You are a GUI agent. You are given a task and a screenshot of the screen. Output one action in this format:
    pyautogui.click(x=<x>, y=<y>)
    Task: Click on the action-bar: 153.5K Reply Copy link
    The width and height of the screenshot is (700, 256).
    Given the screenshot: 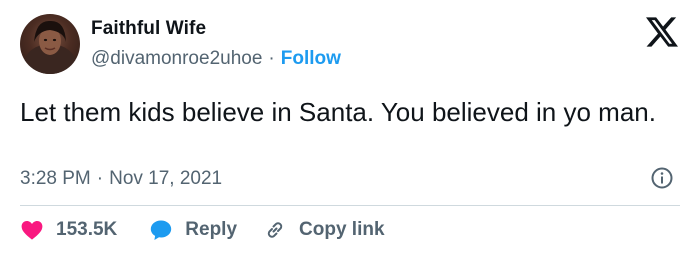 What is the action you would take?
    pyautogui.click(x=217, y=230)
    